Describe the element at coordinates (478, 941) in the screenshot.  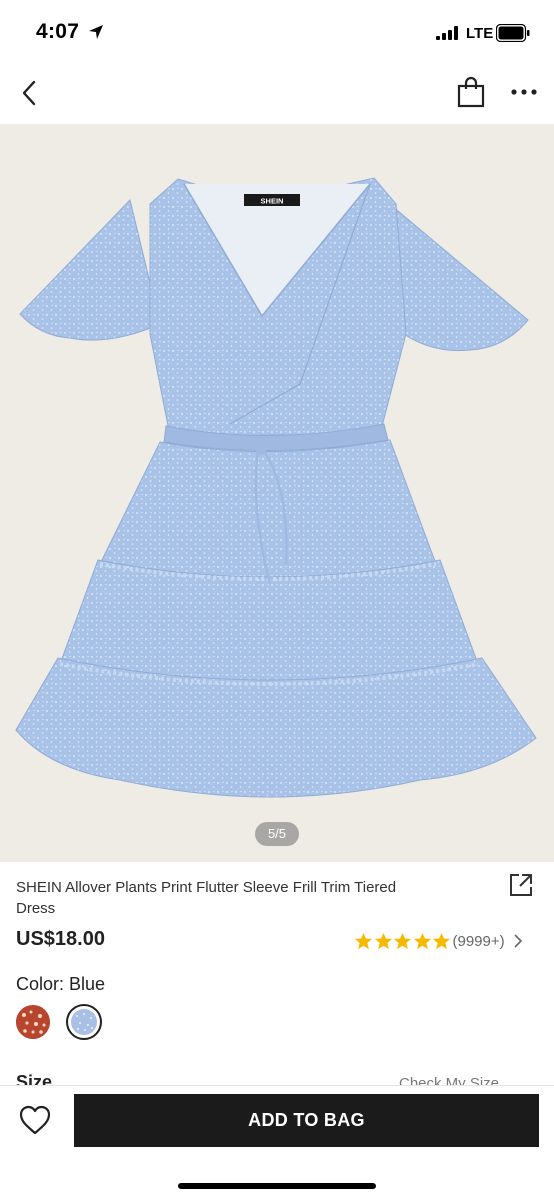
I see `review-count: (9999+)` at that location.